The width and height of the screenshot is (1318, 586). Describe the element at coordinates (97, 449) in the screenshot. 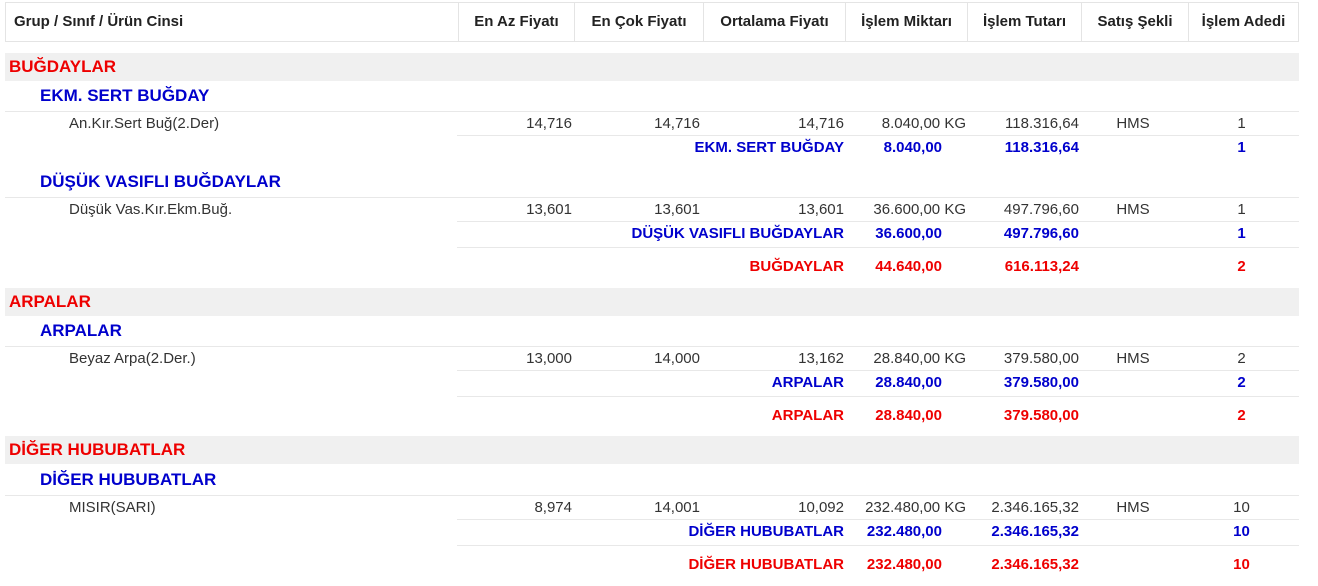

I see `group-title: DİĞER HUBUBATLAR` at that location.